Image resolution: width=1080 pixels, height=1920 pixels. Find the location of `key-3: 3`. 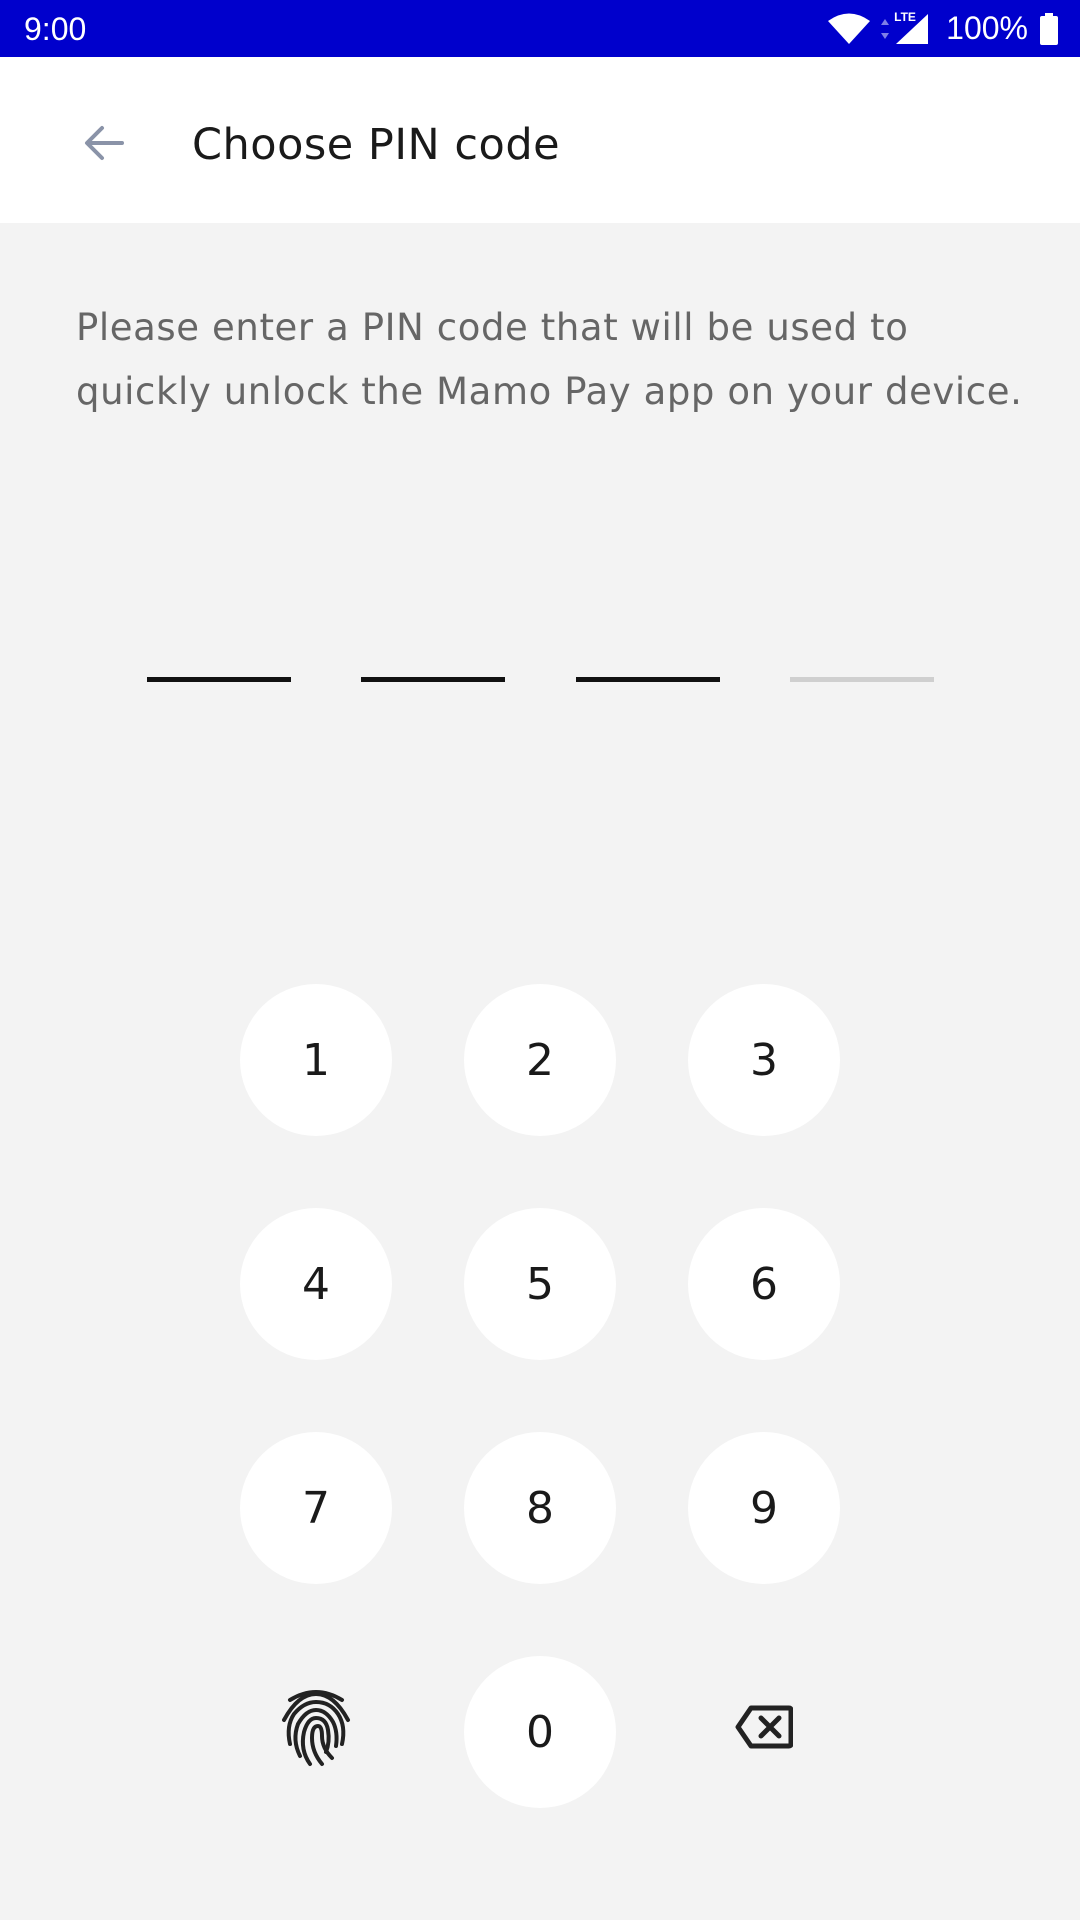

key-3: 3 is located at coordinates (764, 1060).